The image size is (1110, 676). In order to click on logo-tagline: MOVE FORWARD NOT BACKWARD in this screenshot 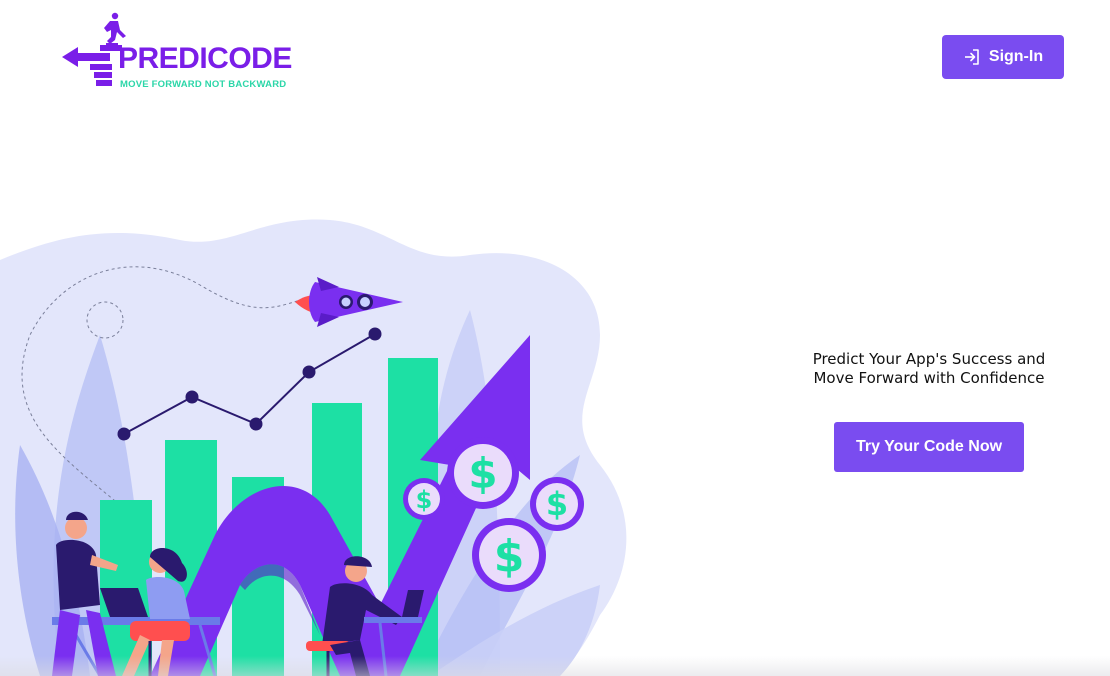, I will do `click(203, 84)`.